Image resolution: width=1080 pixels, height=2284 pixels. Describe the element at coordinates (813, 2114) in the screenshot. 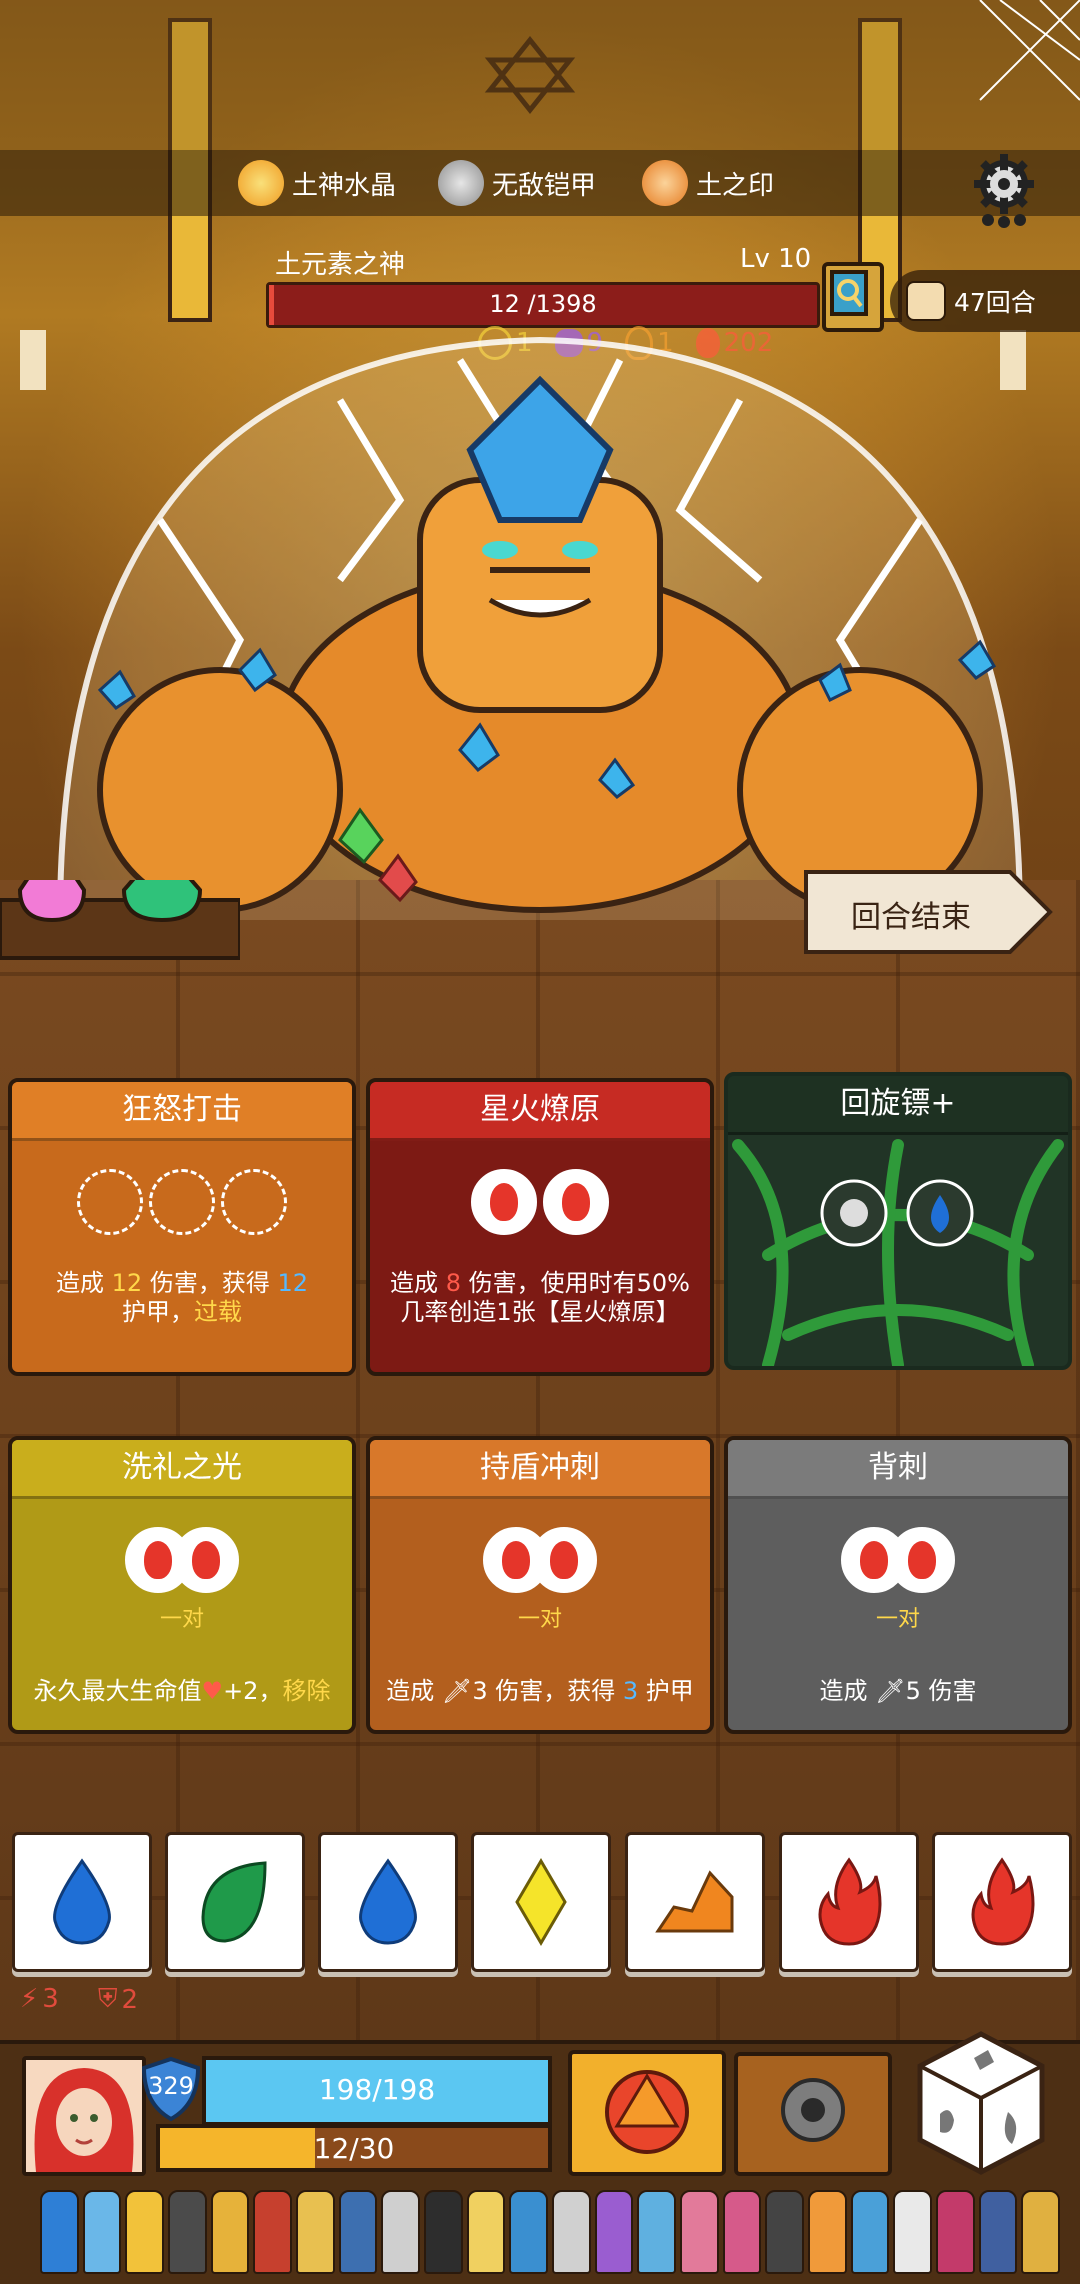

I see `locked-skill-button` at that location.